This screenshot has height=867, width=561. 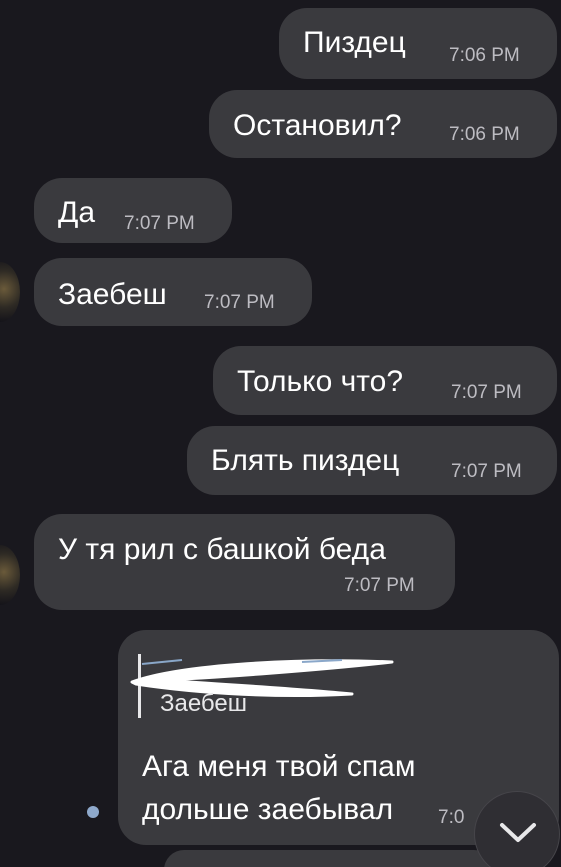 What do you see at coordinates (418, 43) in the screenshot?
I see `message-bubble-outgoing: Пиздец 7:06 PM` at bounding box center [418, 43].